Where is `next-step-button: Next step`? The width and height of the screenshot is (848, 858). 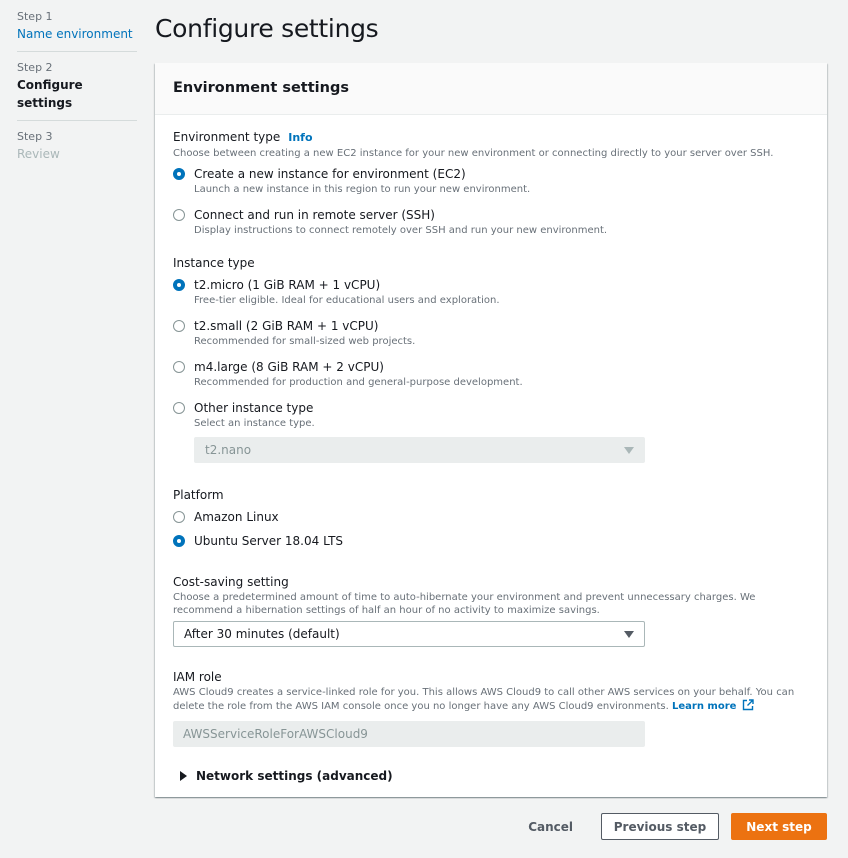 next-step-button: Next step is located at coordinates (779, 826).